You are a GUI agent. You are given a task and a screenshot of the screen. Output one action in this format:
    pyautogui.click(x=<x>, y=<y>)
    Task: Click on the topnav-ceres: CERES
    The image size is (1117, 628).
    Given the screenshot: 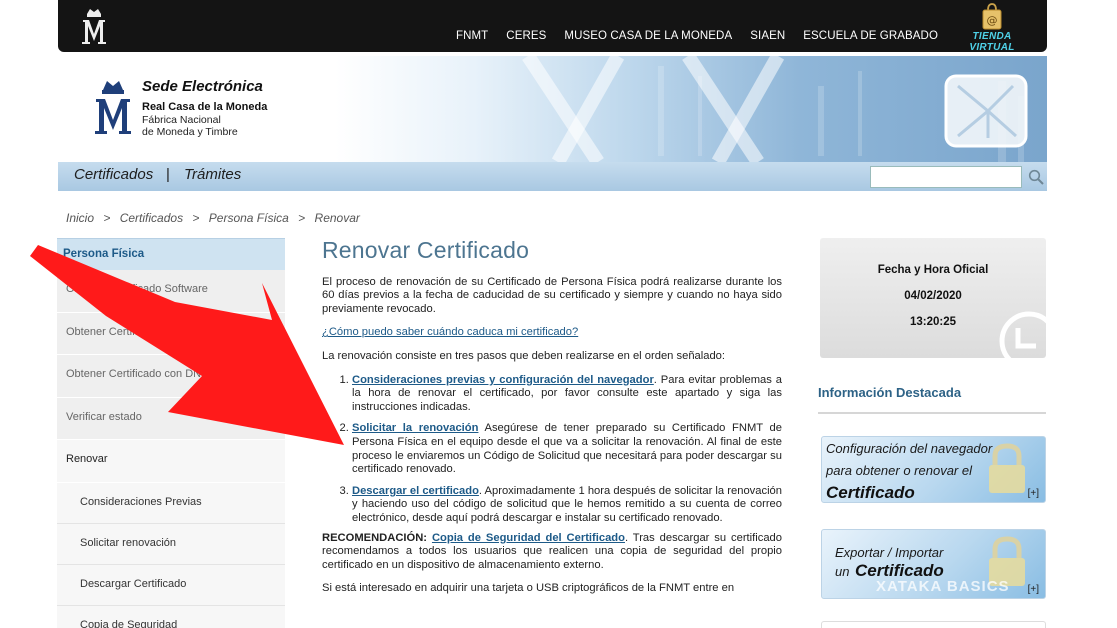 What is the action you would take?
    pyautogui.click(x=526, y=36)
    